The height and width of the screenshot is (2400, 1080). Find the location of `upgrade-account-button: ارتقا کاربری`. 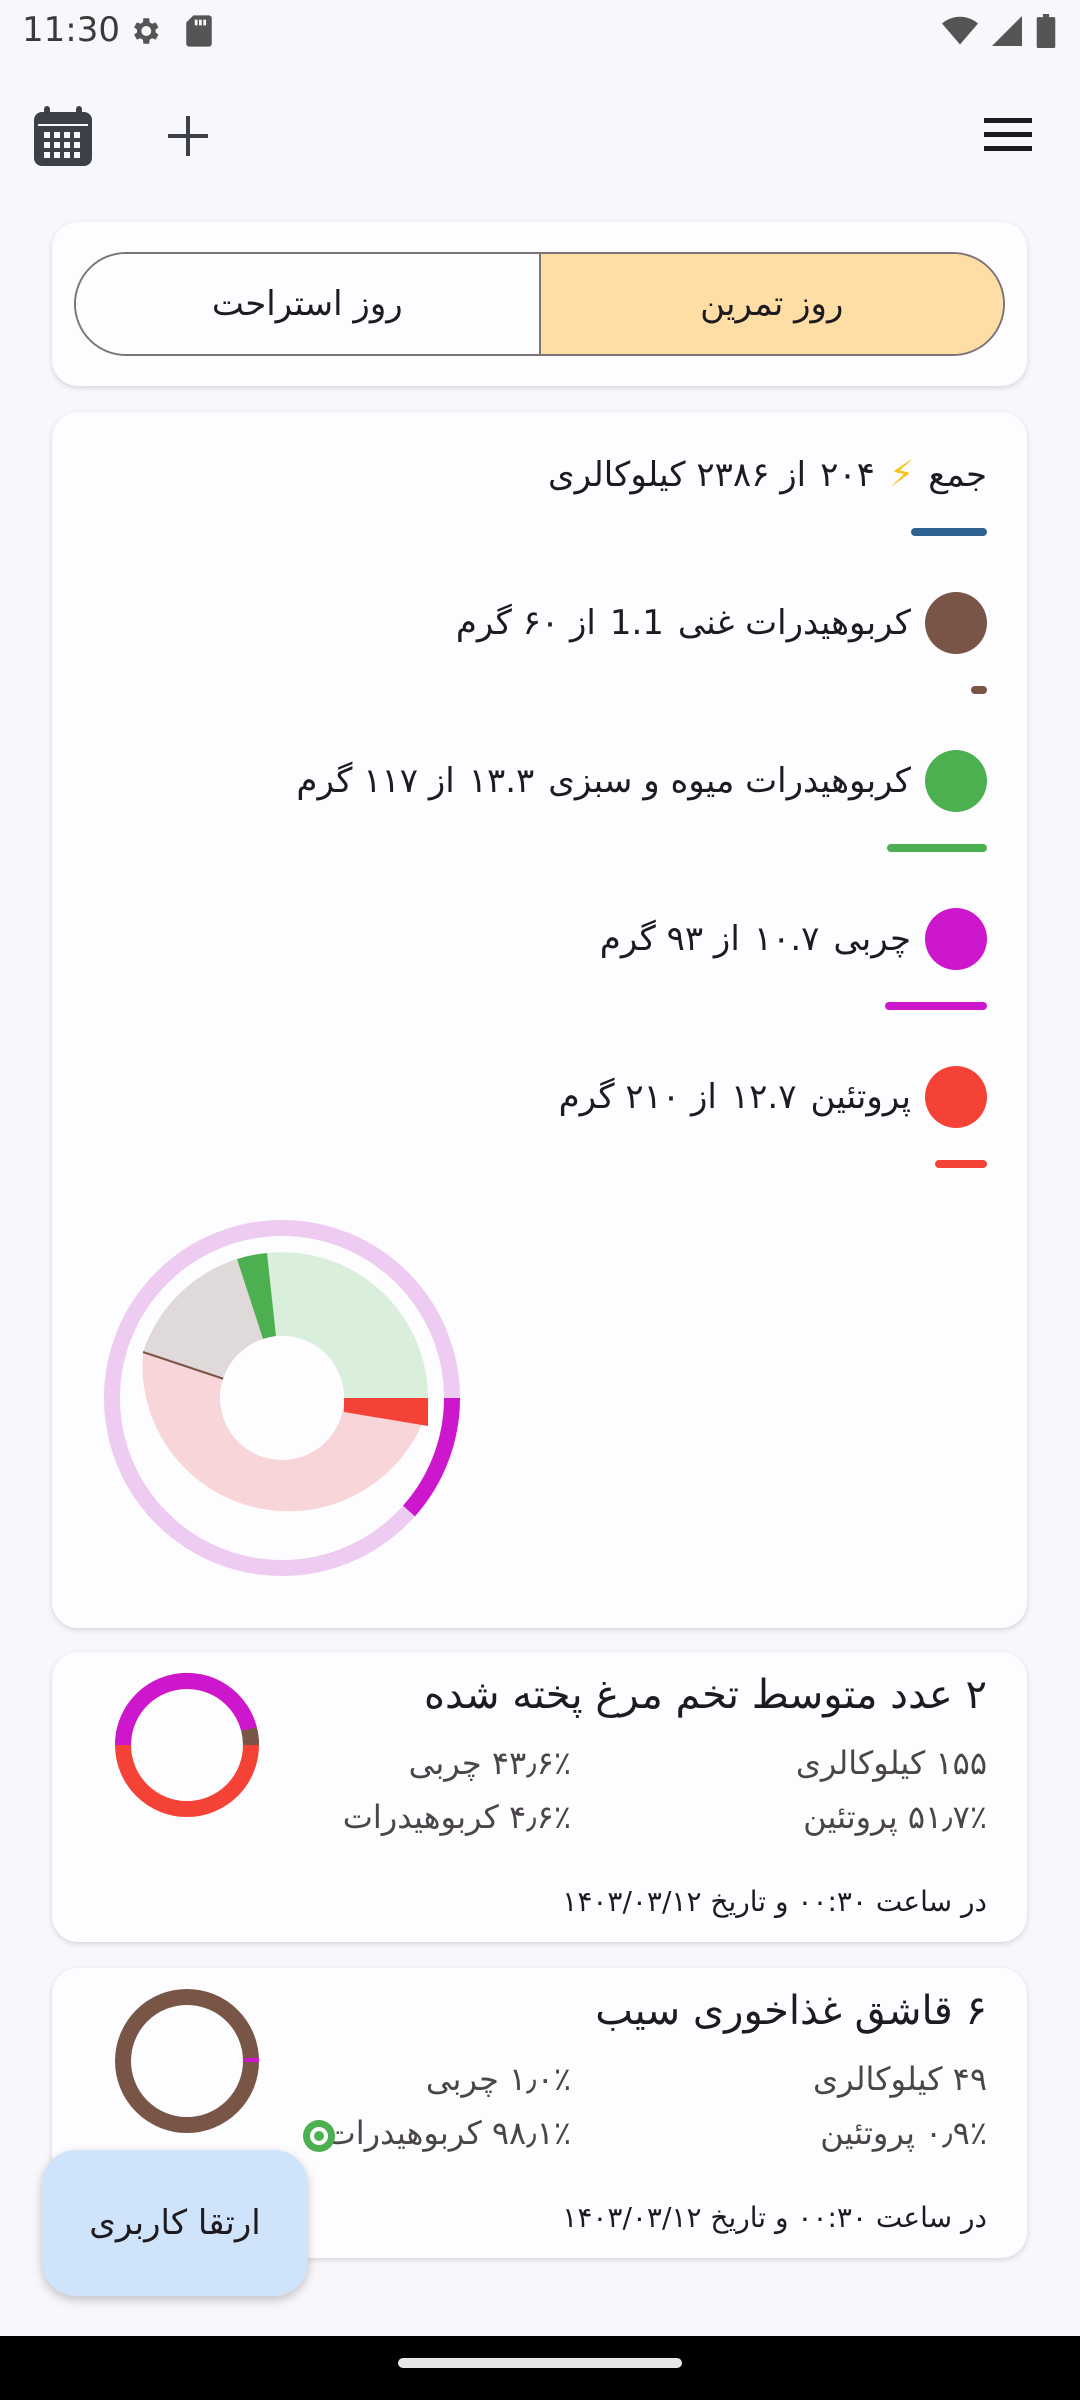

upgrade-account-button: ارتقا کاربری is located at coordinates (175, 2223).